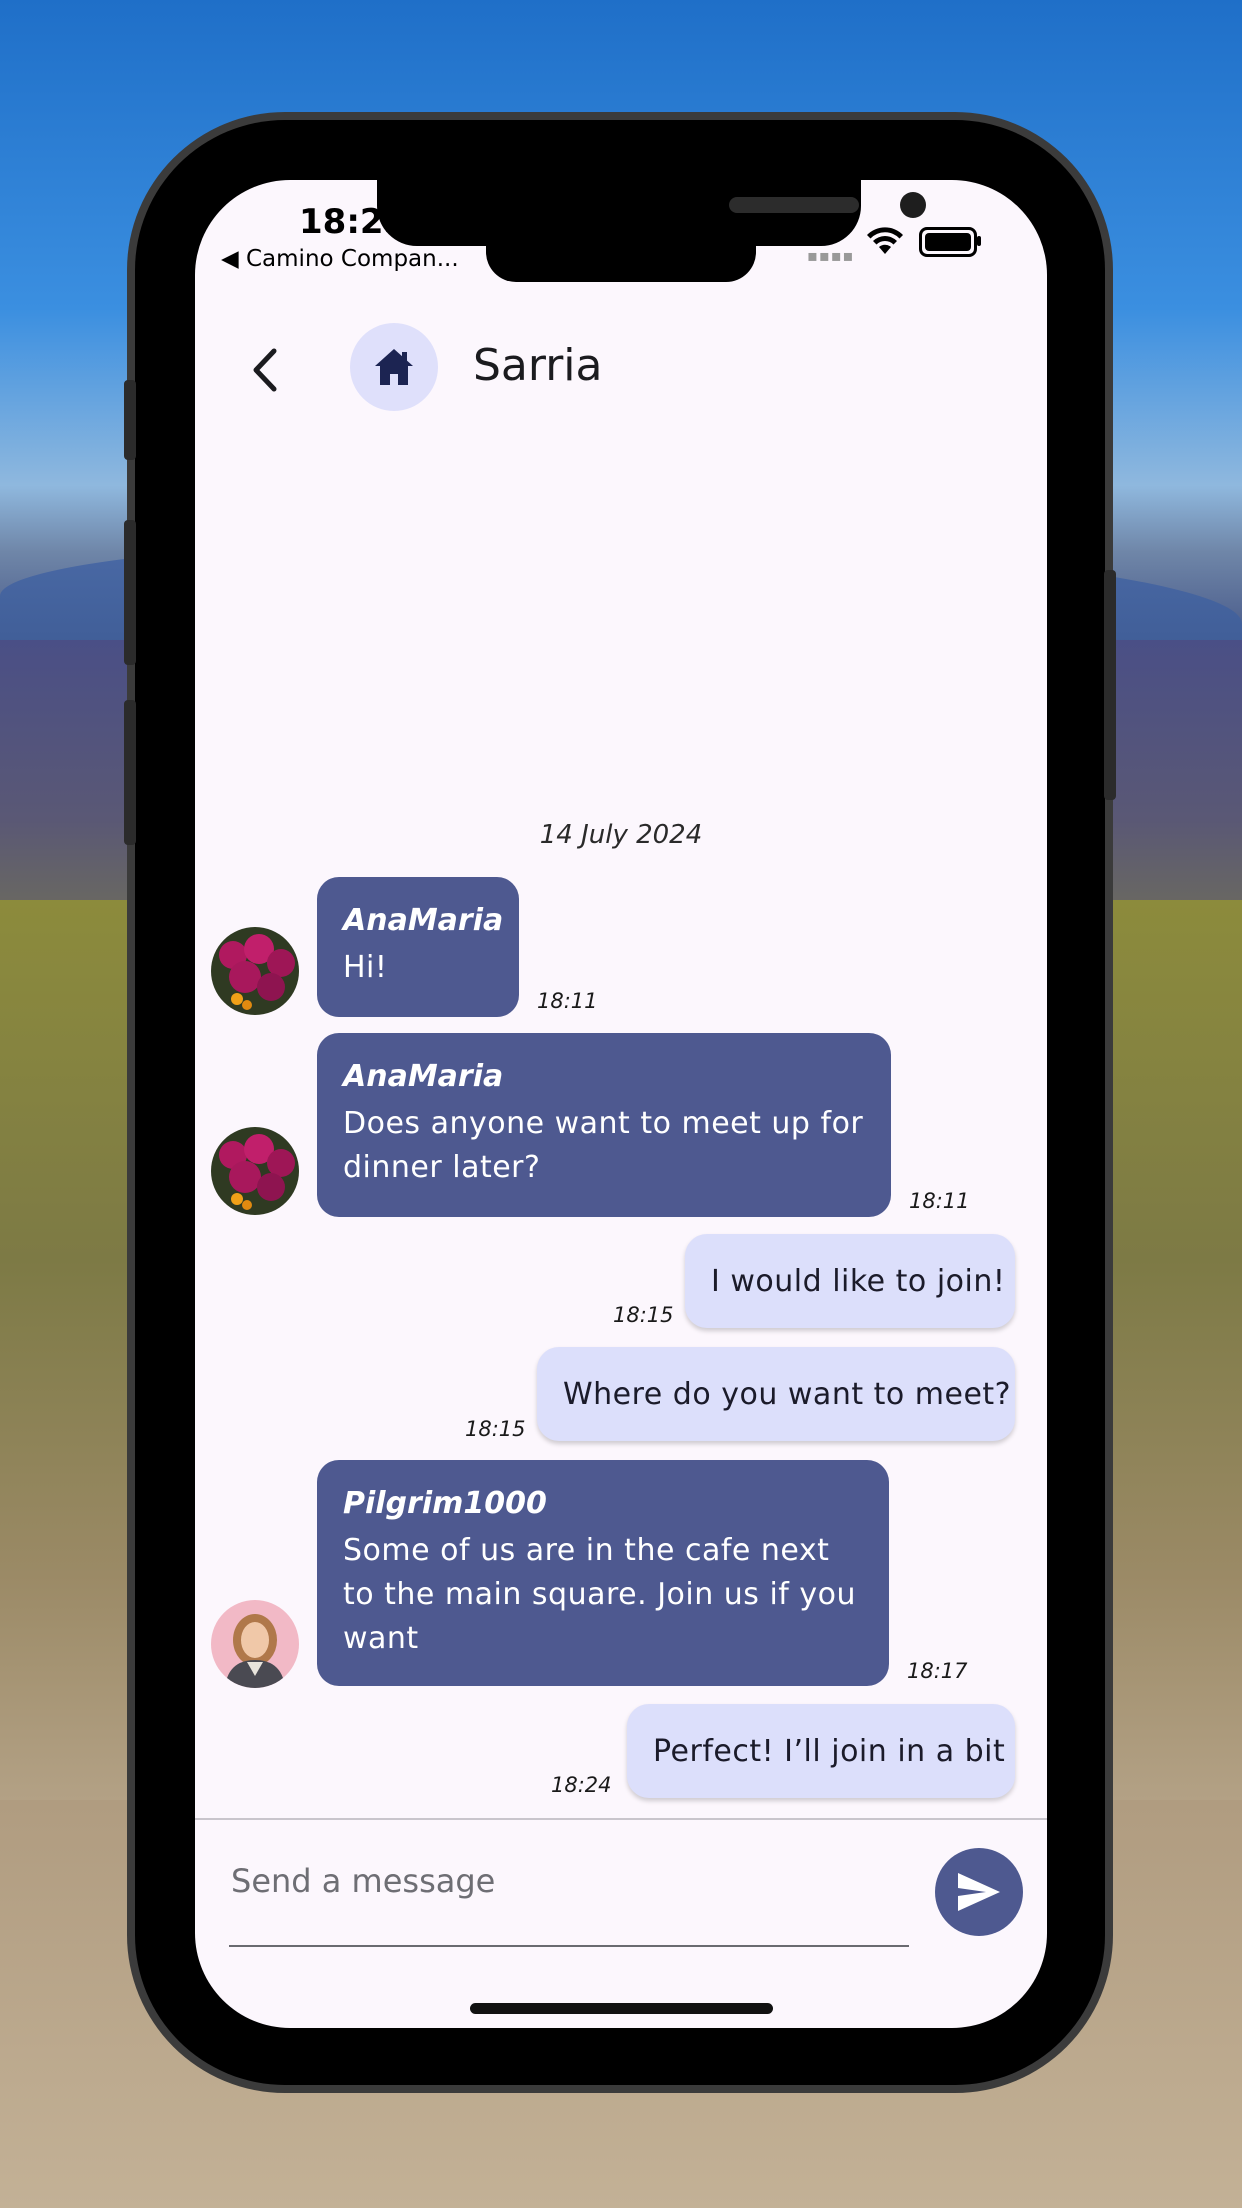 The height and width of the screenshot is (2208, 1242). I want to click on home-indicator, so click(621, 2008).